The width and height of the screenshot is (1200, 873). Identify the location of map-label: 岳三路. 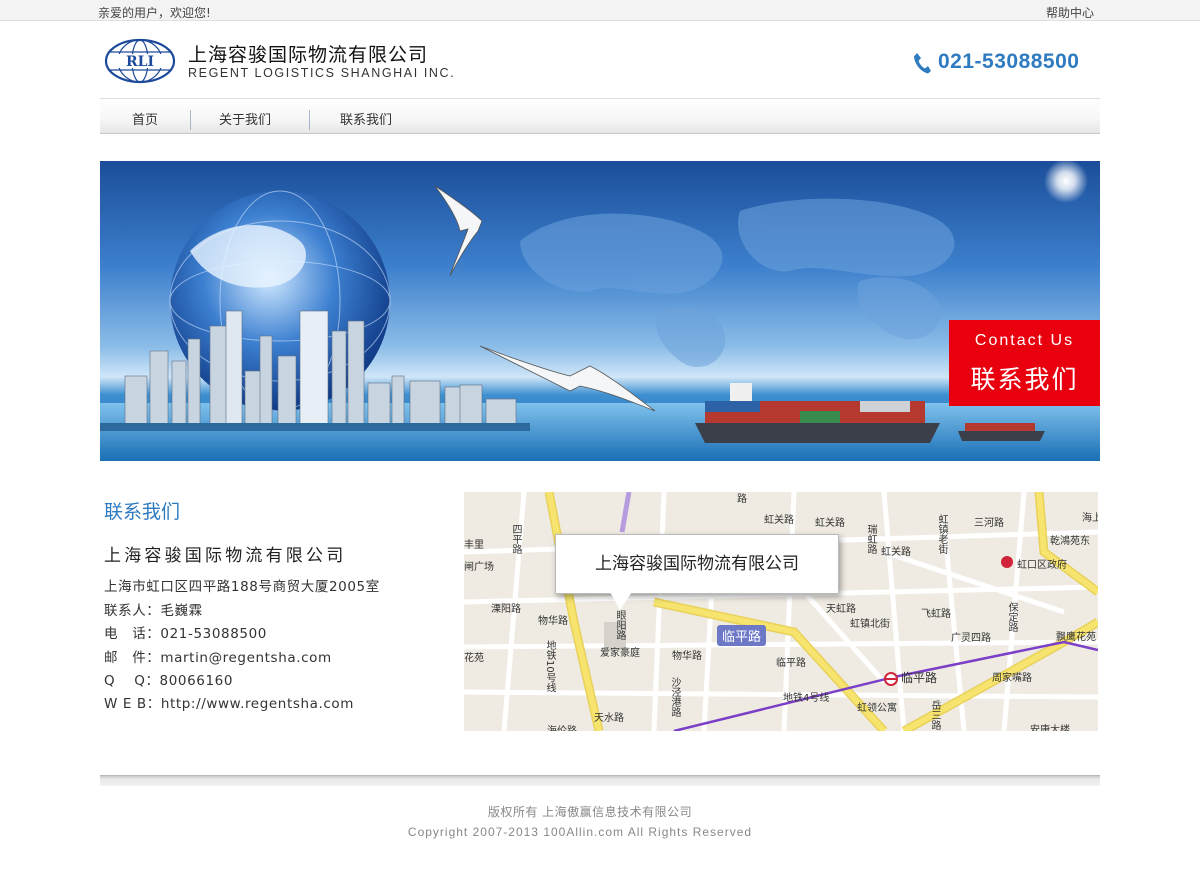
(934, 715).